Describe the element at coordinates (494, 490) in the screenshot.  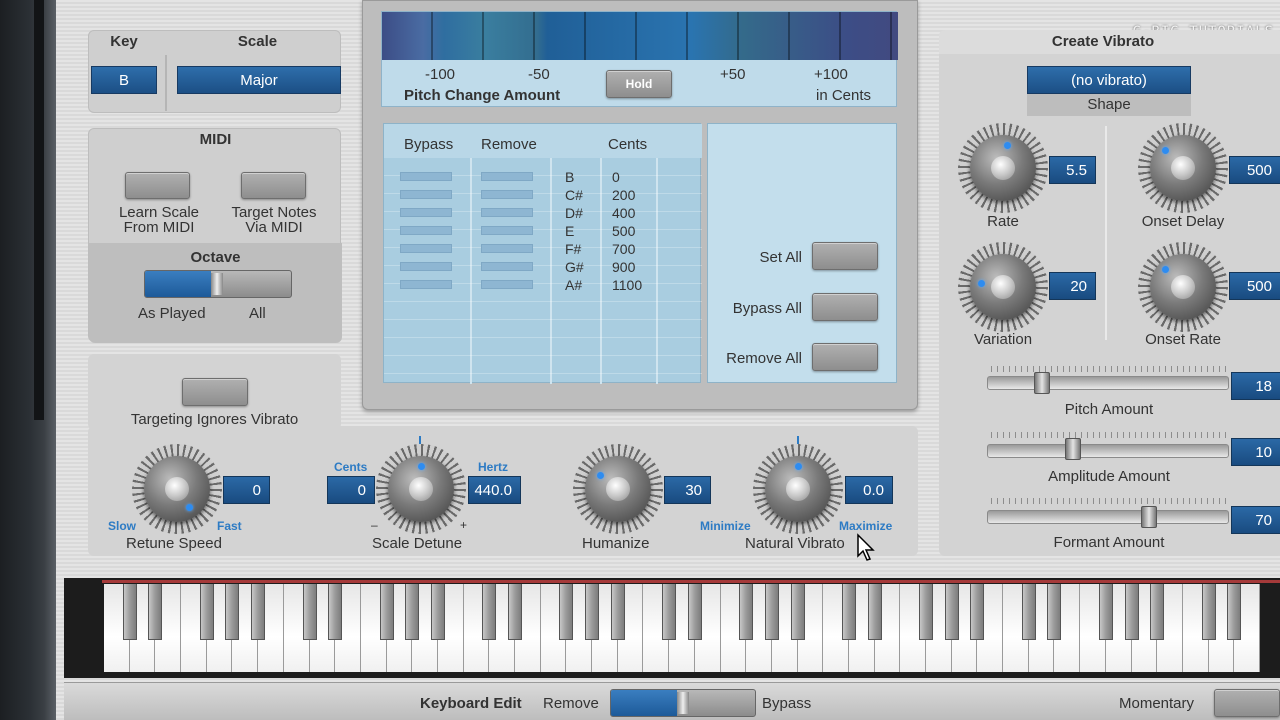
I see `detune-hertz-value: 440.0` at that location.